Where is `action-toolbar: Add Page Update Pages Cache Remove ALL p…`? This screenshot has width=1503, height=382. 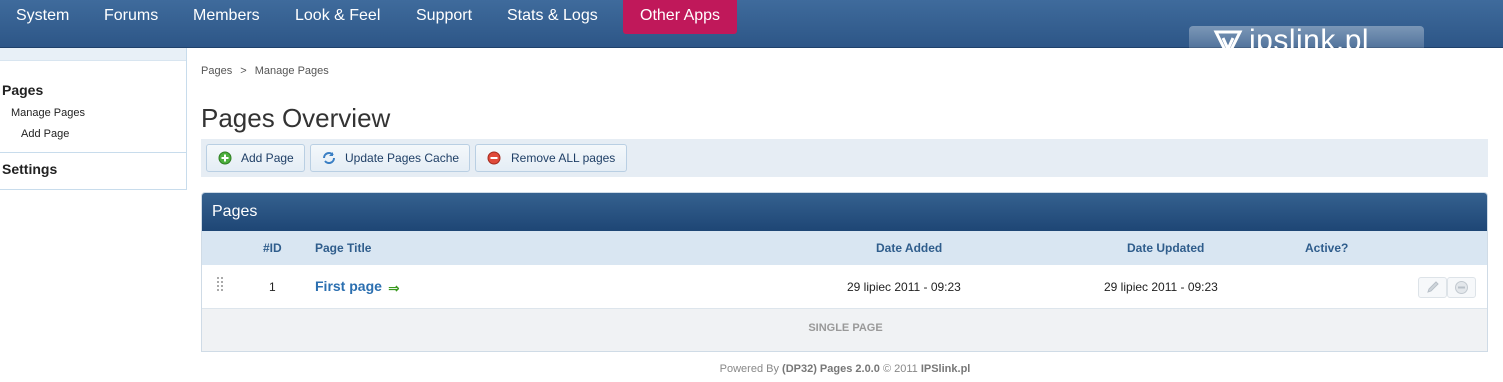 action-toolbar: Add Page Update Pages Cache Remove ALL p… is located at coordinates (844, 158).